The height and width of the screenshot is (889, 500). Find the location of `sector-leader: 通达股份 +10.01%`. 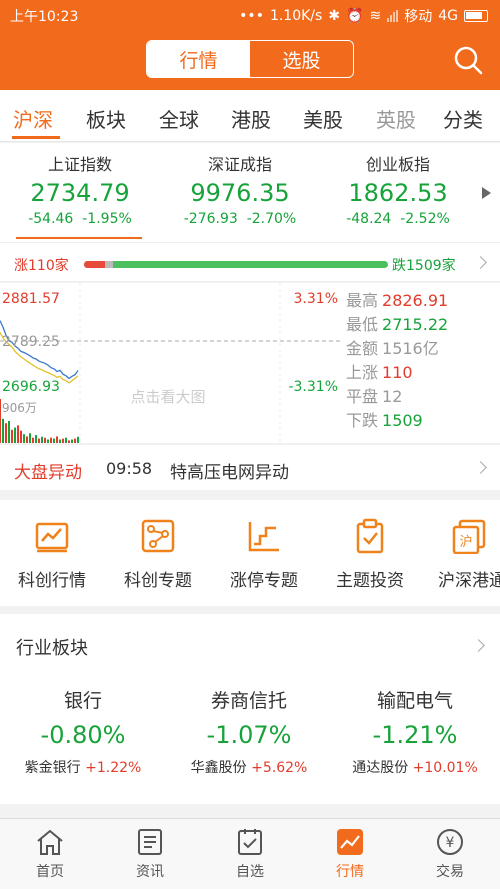

sector-leader: 通达股份 +10.01% is located at coordinates (415, 768).